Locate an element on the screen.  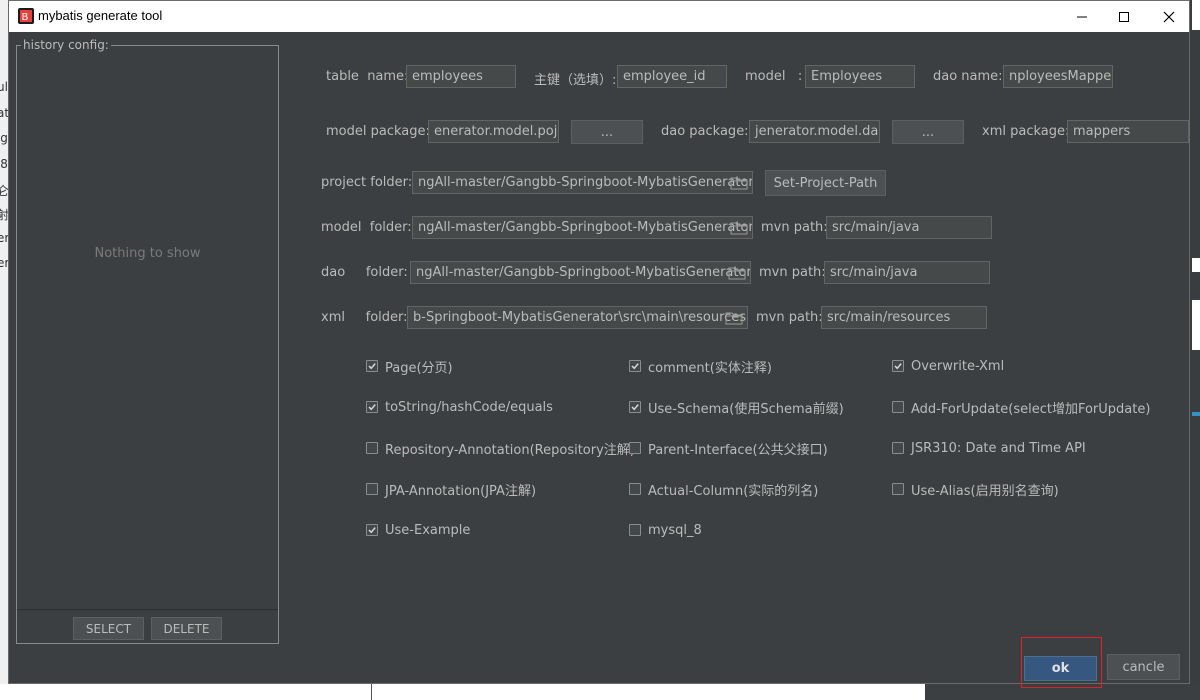
model-name-input: Employees is located at coordinates (860, 76).